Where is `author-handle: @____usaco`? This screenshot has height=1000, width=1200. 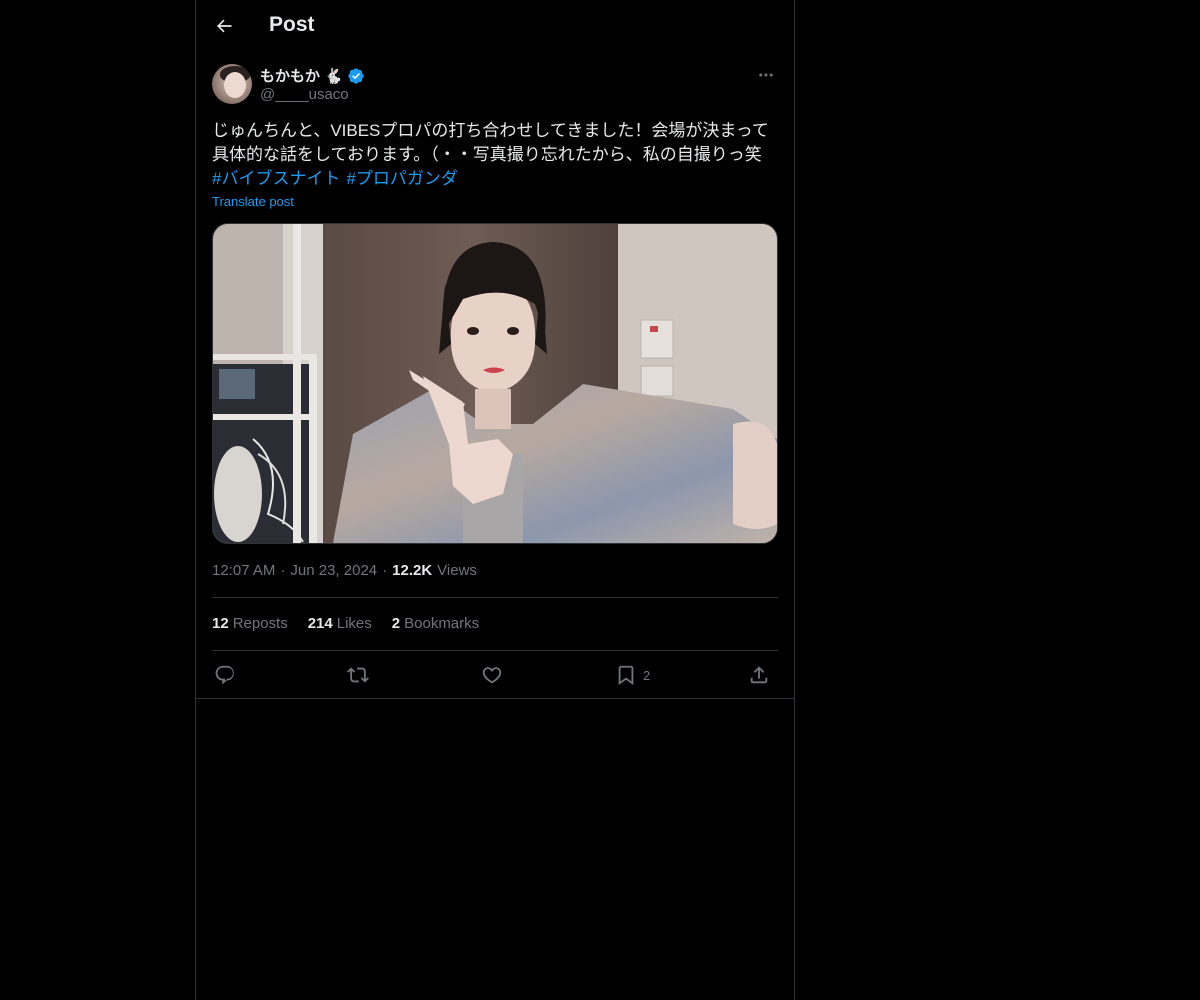
author-handle: @____usaco is located at coordinates (304, 94).